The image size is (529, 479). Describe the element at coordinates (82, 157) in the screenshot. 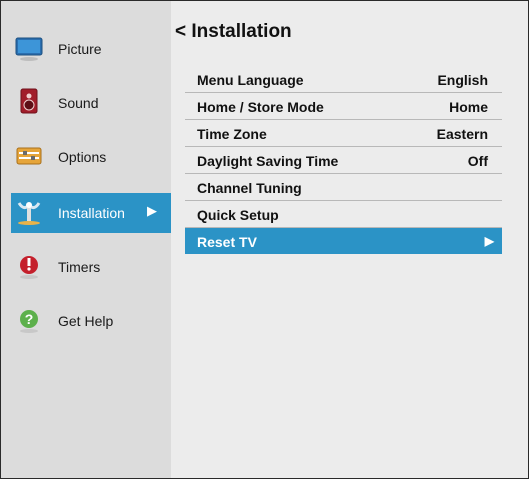

I see `sidebar-item-label: Options` at that location.